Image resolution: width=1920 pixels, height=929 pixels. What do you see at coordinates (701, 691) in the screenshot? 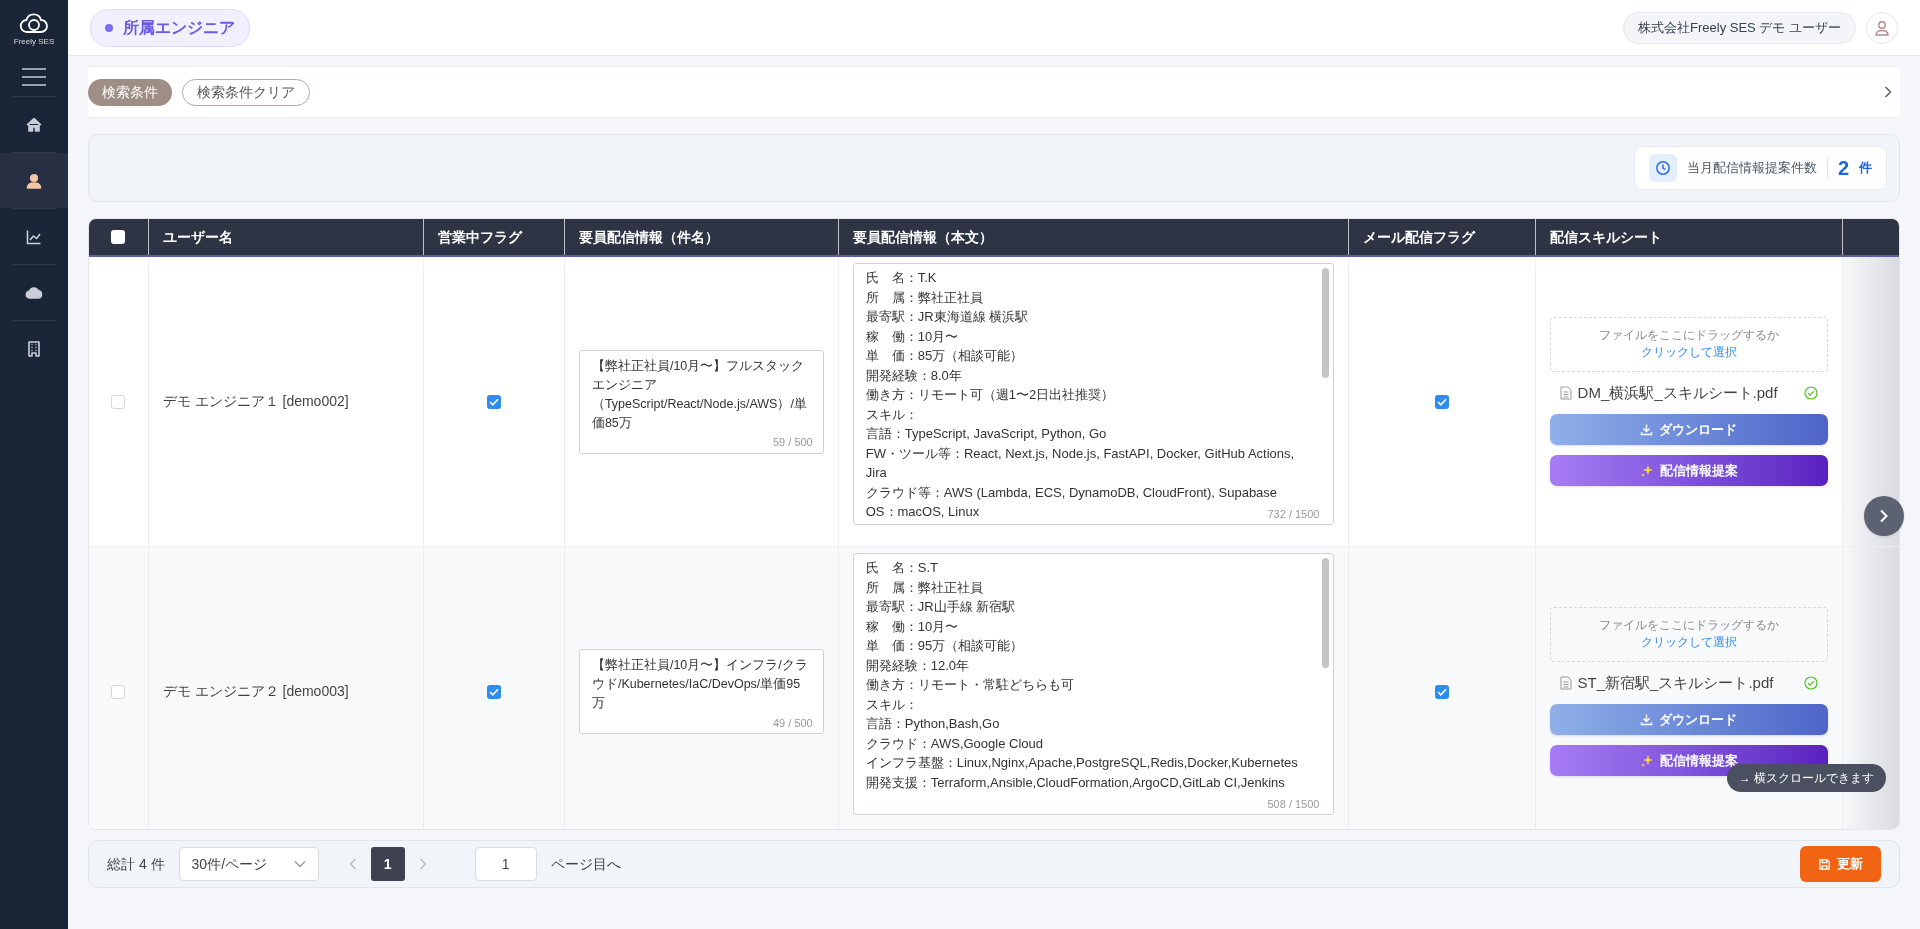
I see `subject-field: 【弊社正社員/10月〜】インフラ/クラウド/Kubernetes/IaC/DevOps/単価95万 49 / 500` at bounding box center [701, 691].